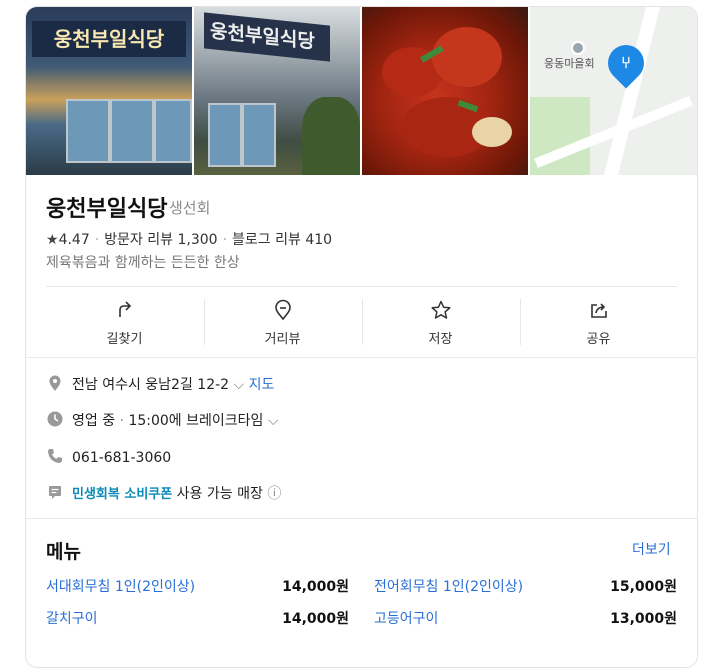 This screenshot has height=668, width=711. What do you see at coordinates (196, 421) in the screenshot?
I see `hours-detail: 15:00에 브레이크타임` at bounding box center [196, 421].